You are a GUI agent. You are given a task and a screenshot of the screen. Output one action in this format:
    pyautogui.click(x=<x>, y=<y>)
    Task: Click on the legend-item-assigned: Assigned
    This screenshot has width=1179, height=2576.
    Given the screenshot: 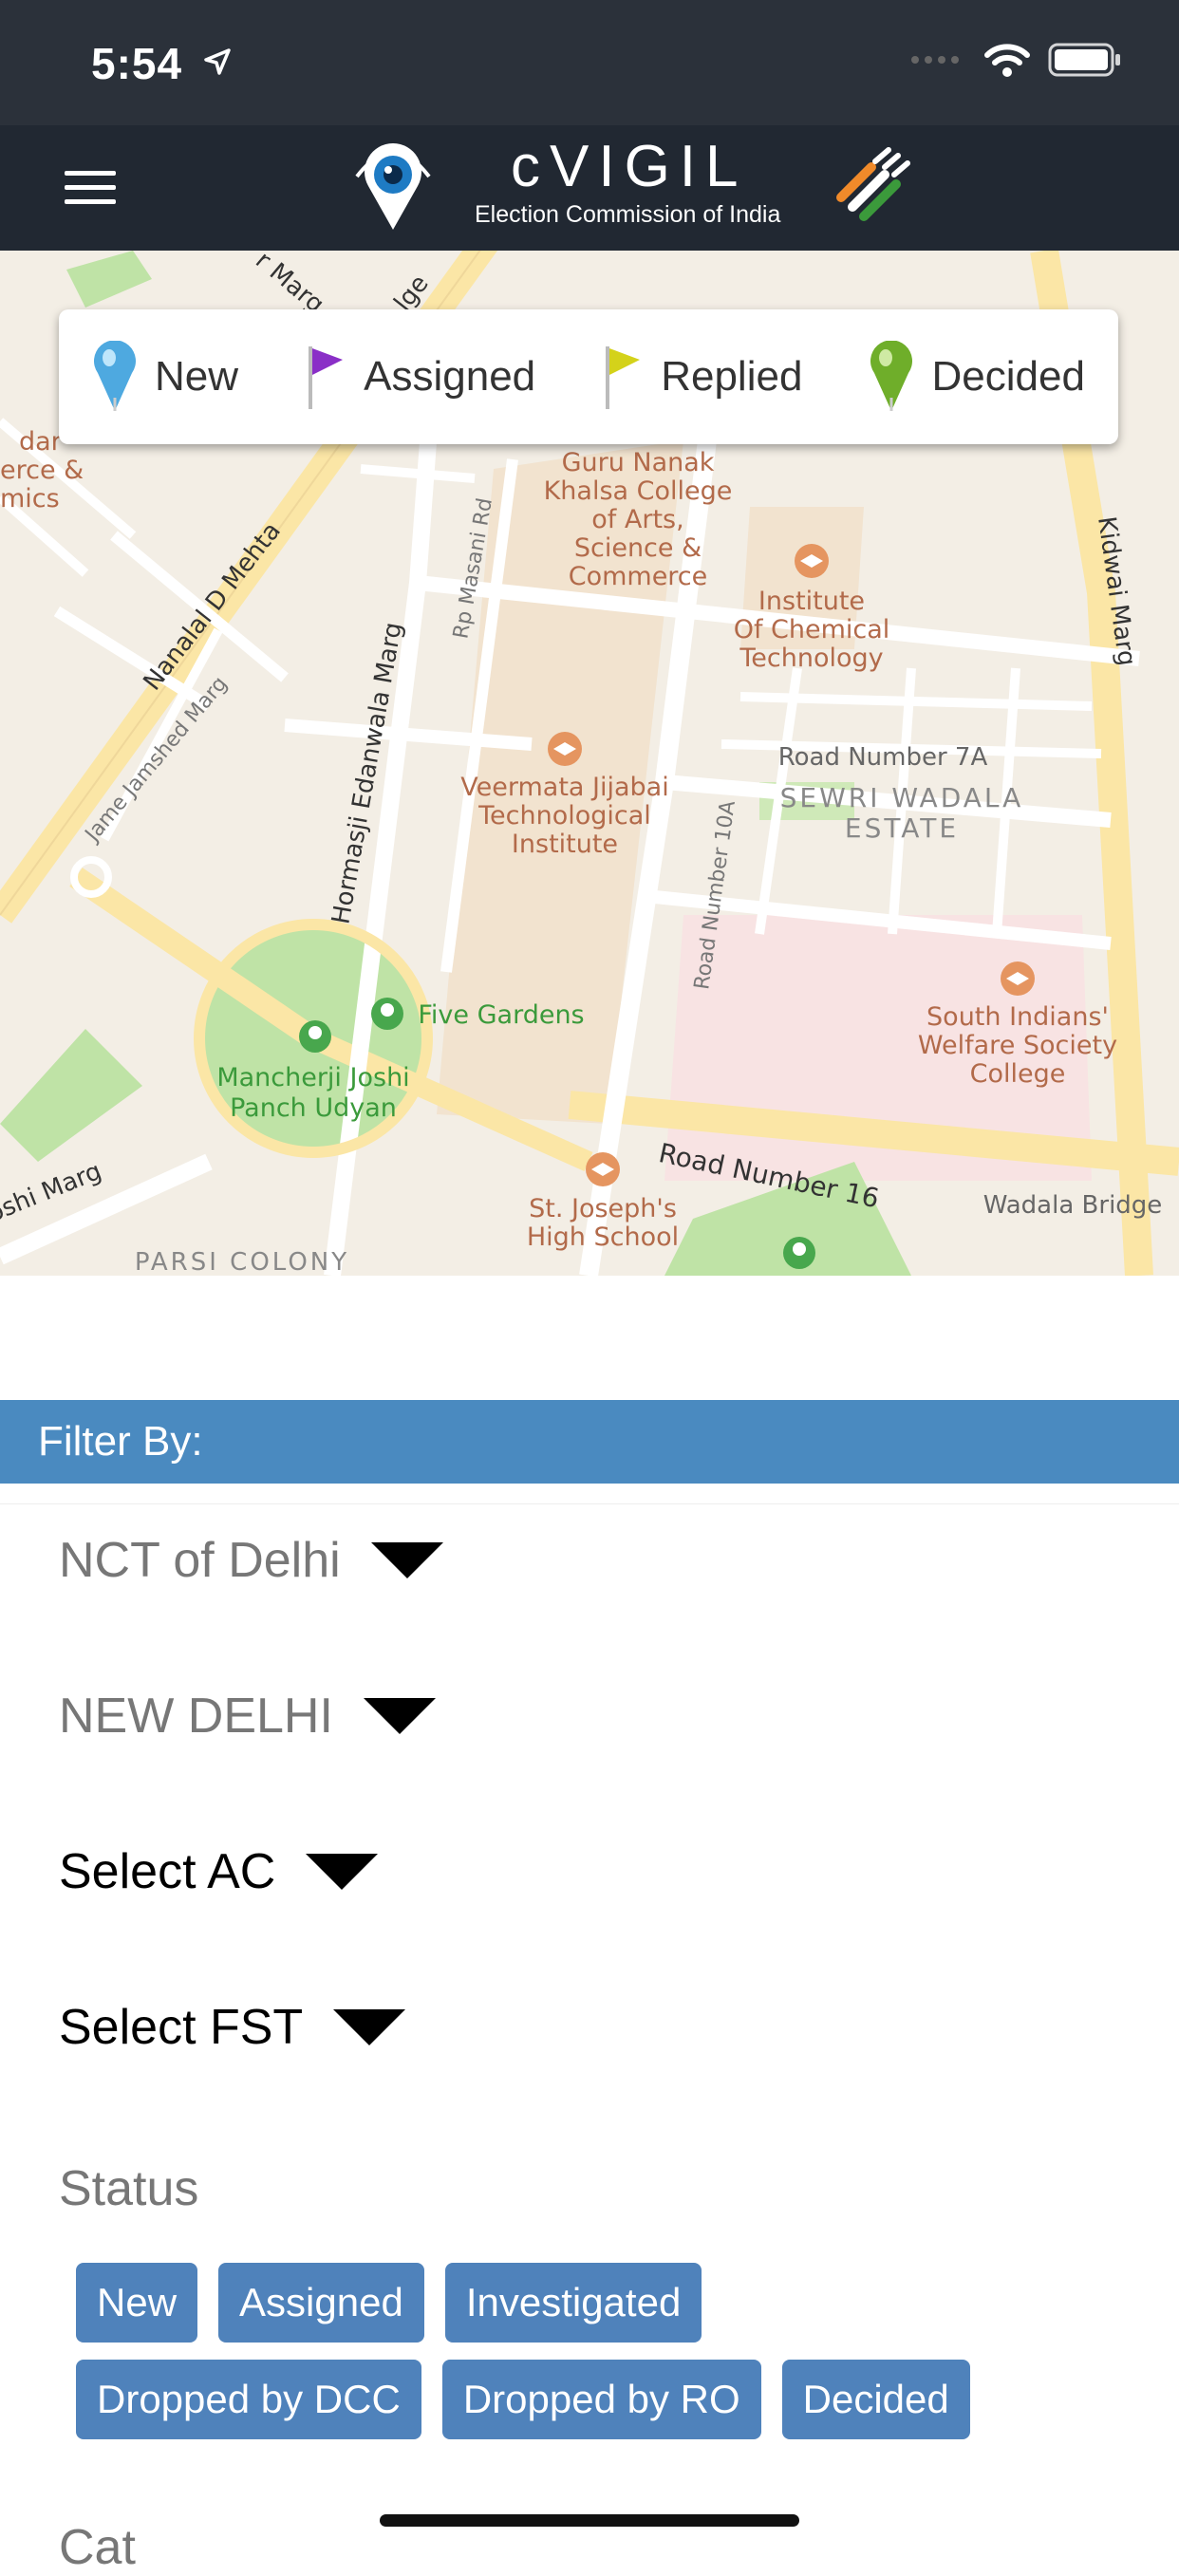 What is the action you would take?
    pyautogui.click(x=420, y=377)
    